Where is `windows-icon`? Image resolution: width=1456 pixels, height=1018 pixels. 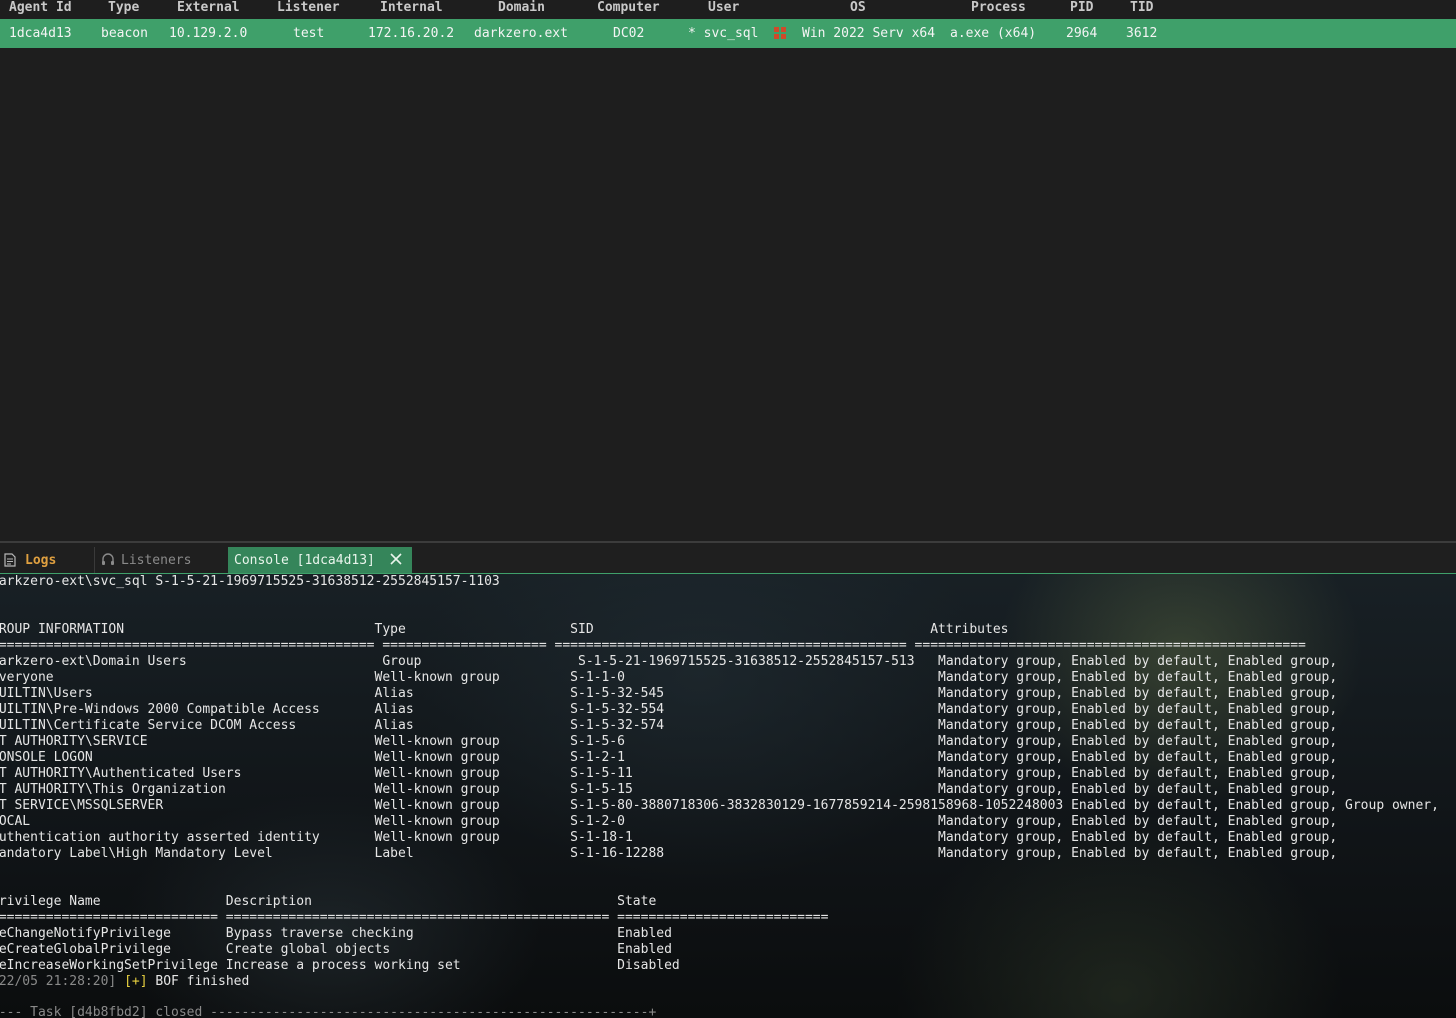 windows-icon is located at coordinates (780, 33).